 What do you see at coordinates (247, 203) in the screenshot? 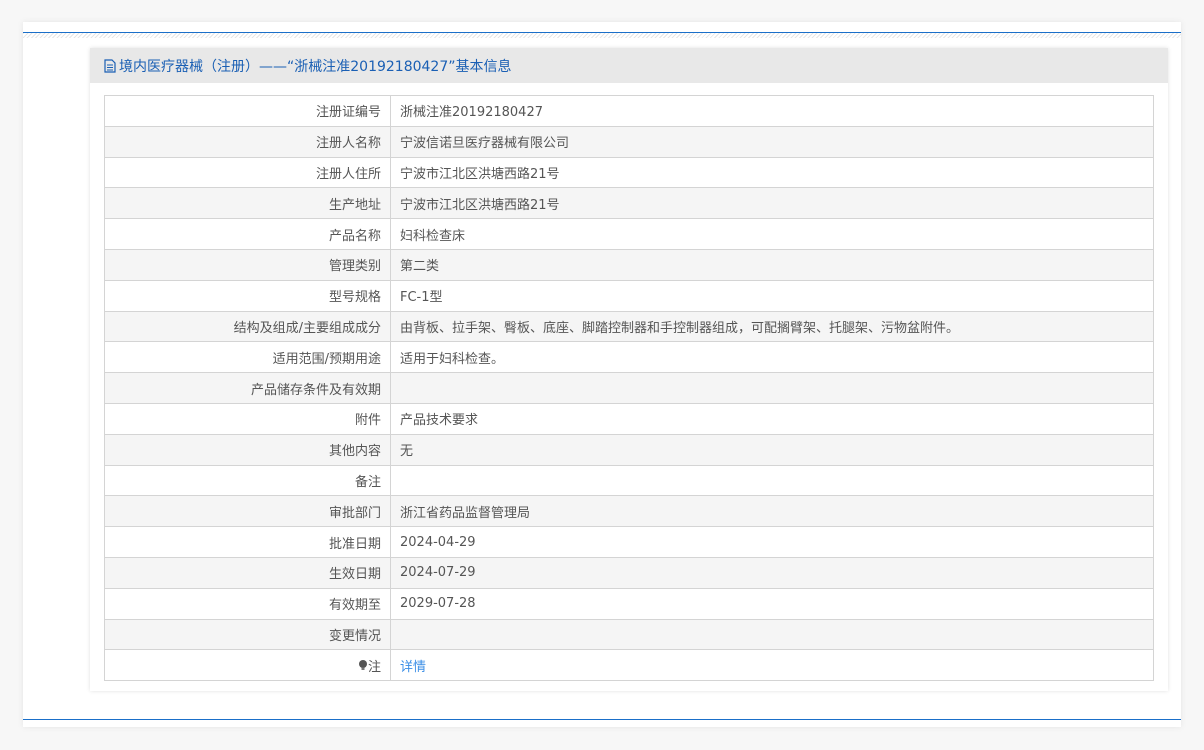
I see `field-label: 生产地址` at bounding box center [247, 203].